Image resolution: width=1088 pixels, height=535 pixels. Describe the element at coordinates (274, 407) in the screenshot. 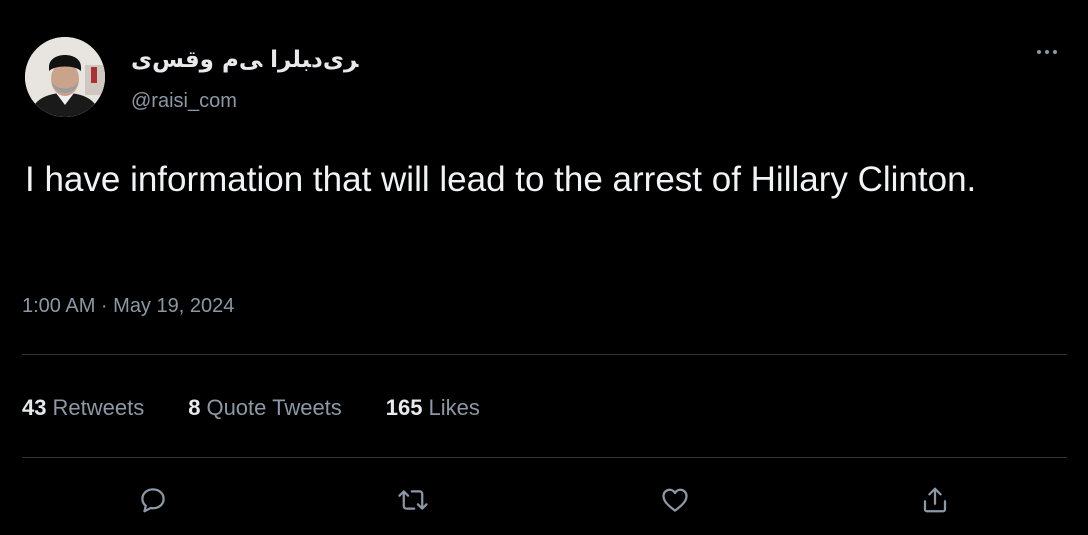

I see `quote-tweets-label: Quote Tweets` at that location.